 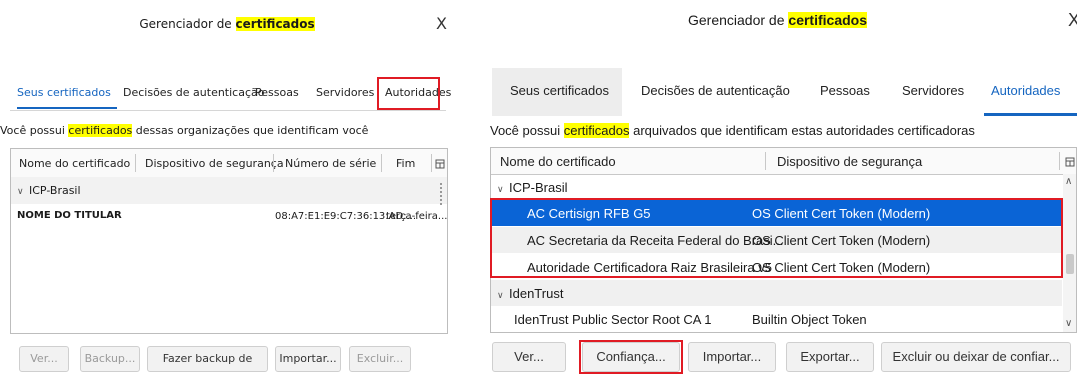 I want to click on row-device: Builtin Object Token, so click(x=809, y=319).